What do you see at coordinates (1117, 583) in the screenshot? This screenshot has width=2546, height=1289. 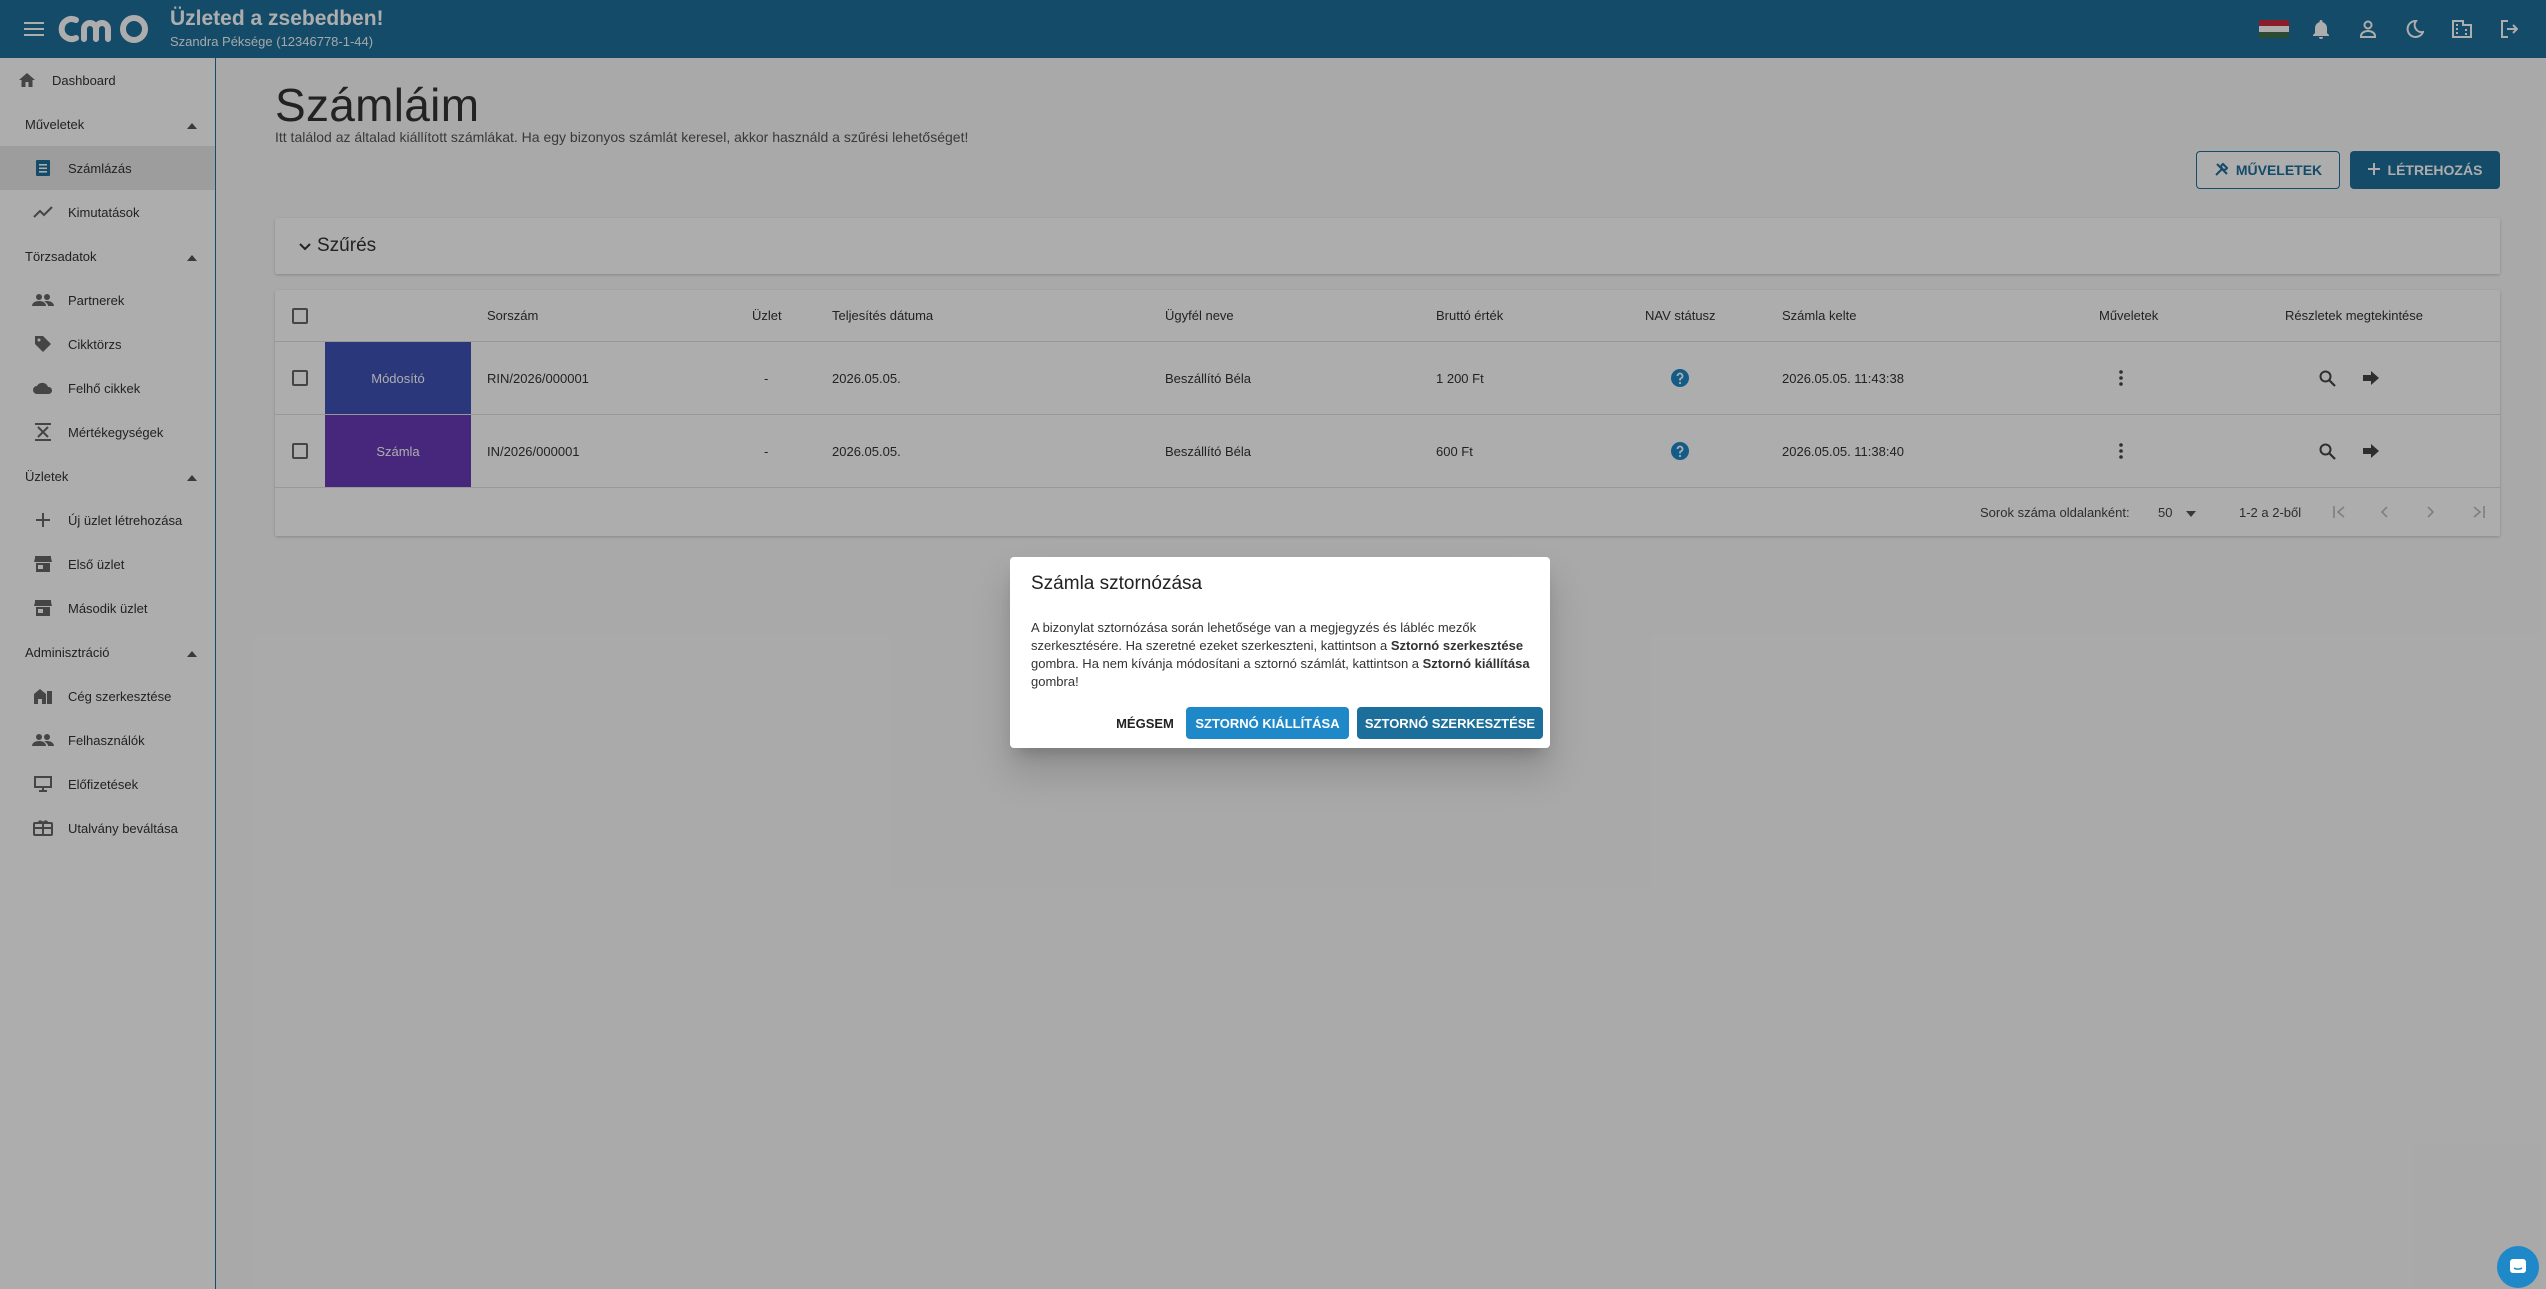 I see `dialog-title: Számla sztornózása` at bounding box center [1117, 583].